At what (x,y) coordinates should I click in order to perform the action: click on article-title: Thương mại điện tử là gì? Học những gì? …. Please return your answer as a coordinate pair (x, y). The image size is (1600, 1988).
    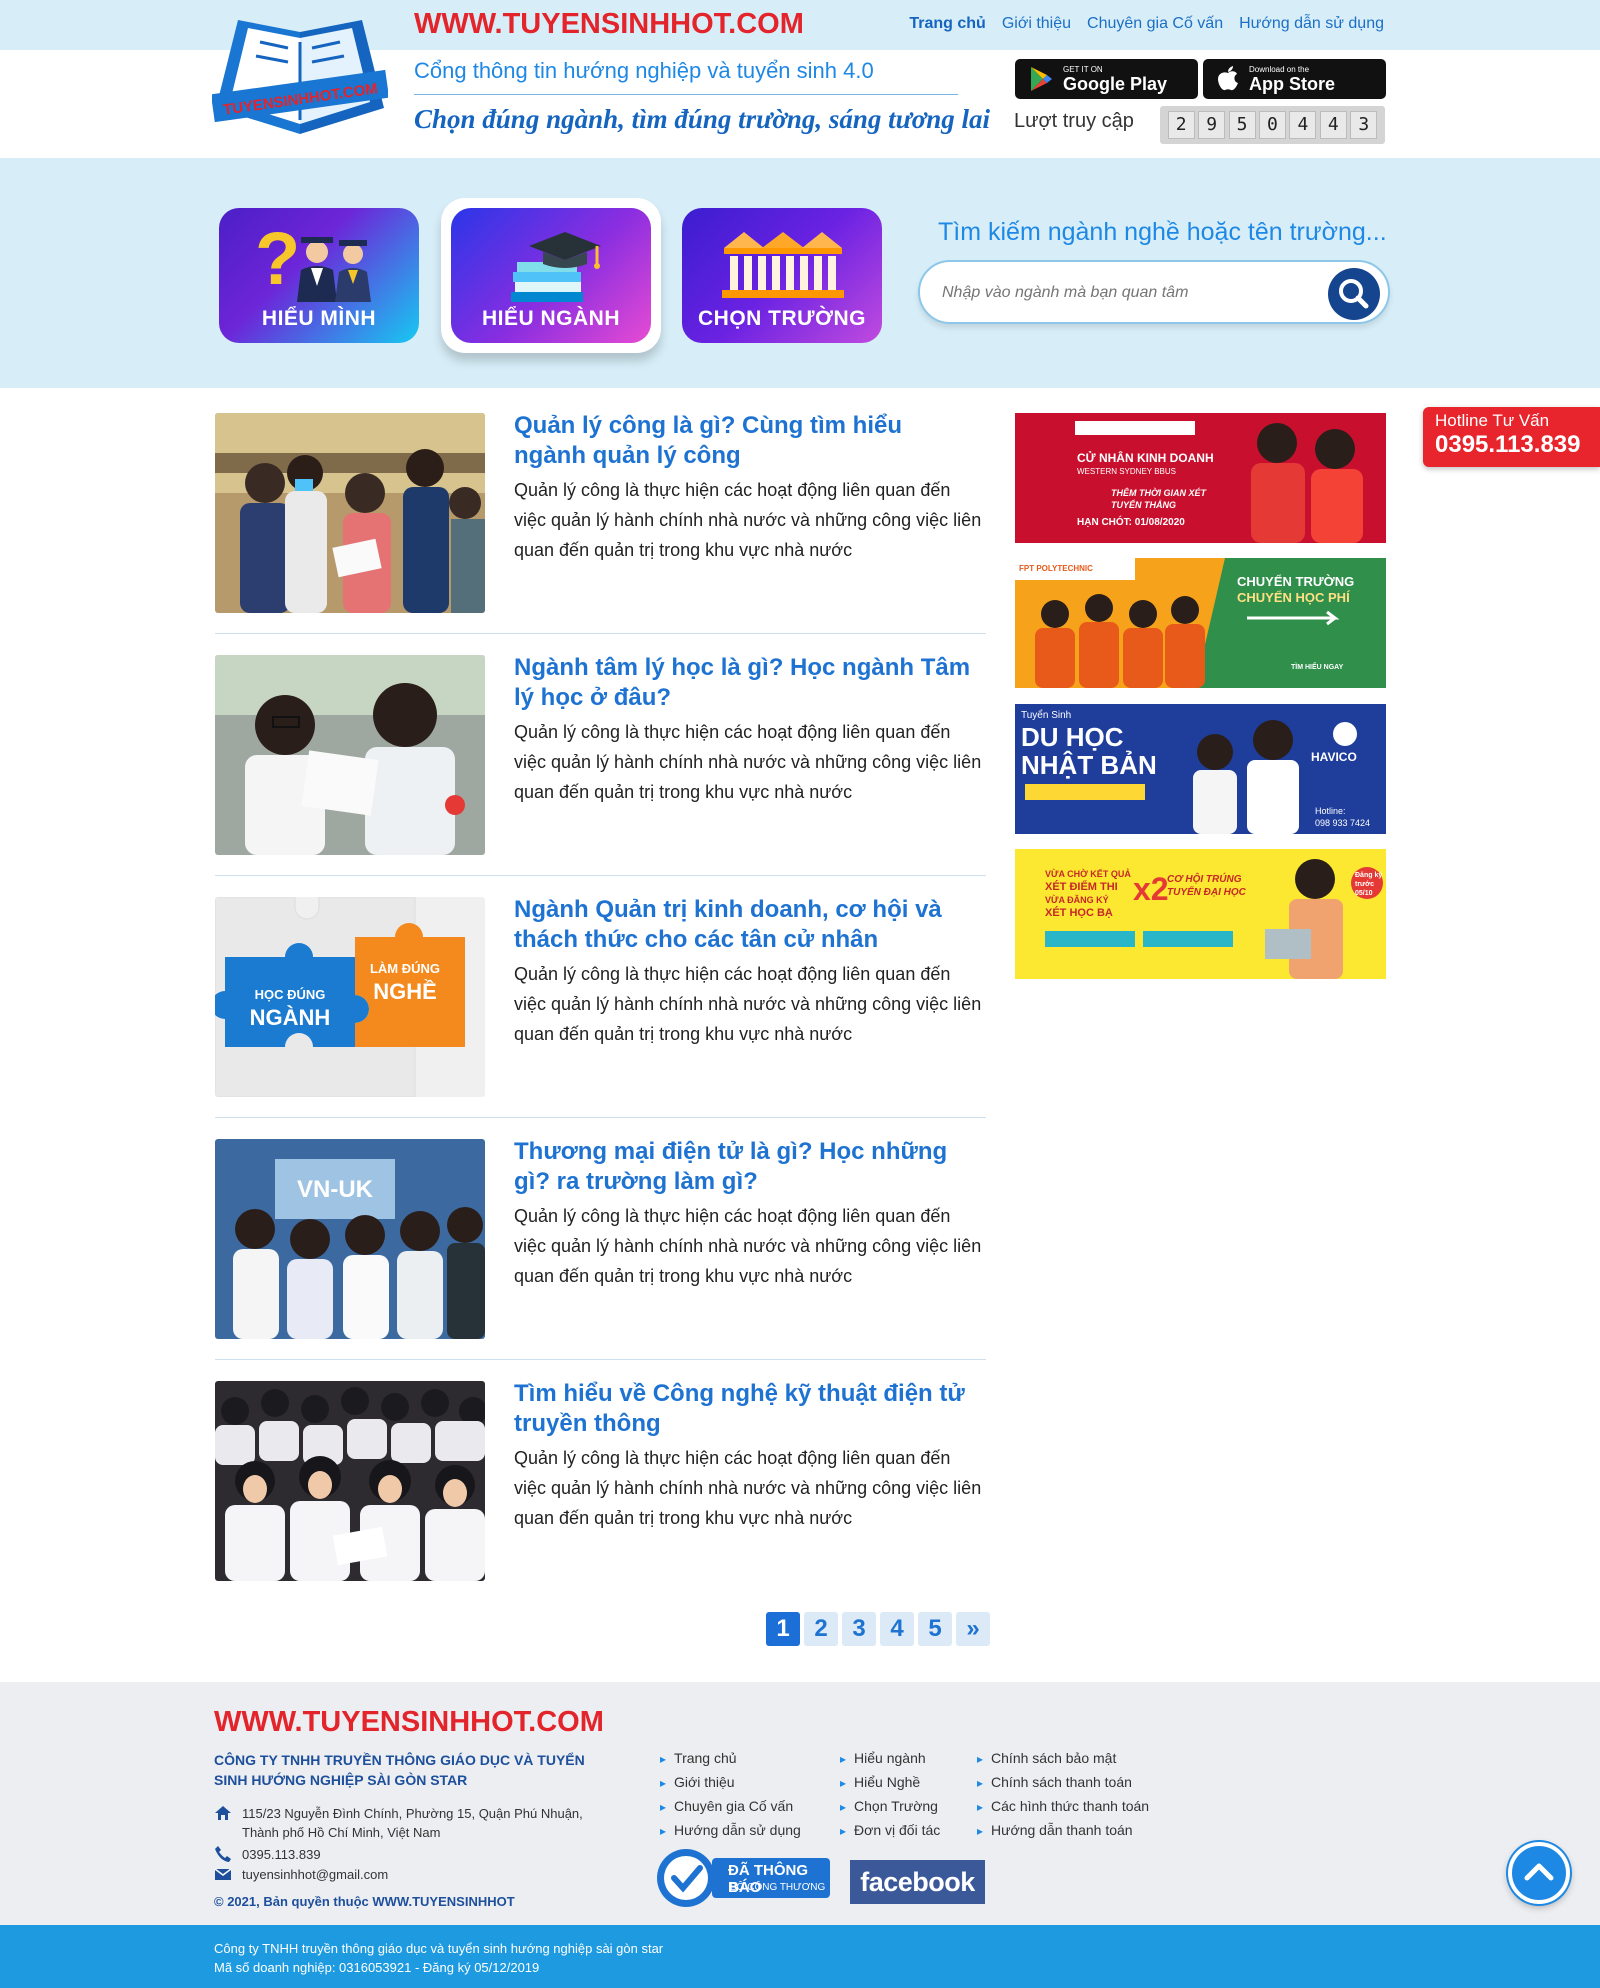
    Looking at the image, I should click on (744, 1167).